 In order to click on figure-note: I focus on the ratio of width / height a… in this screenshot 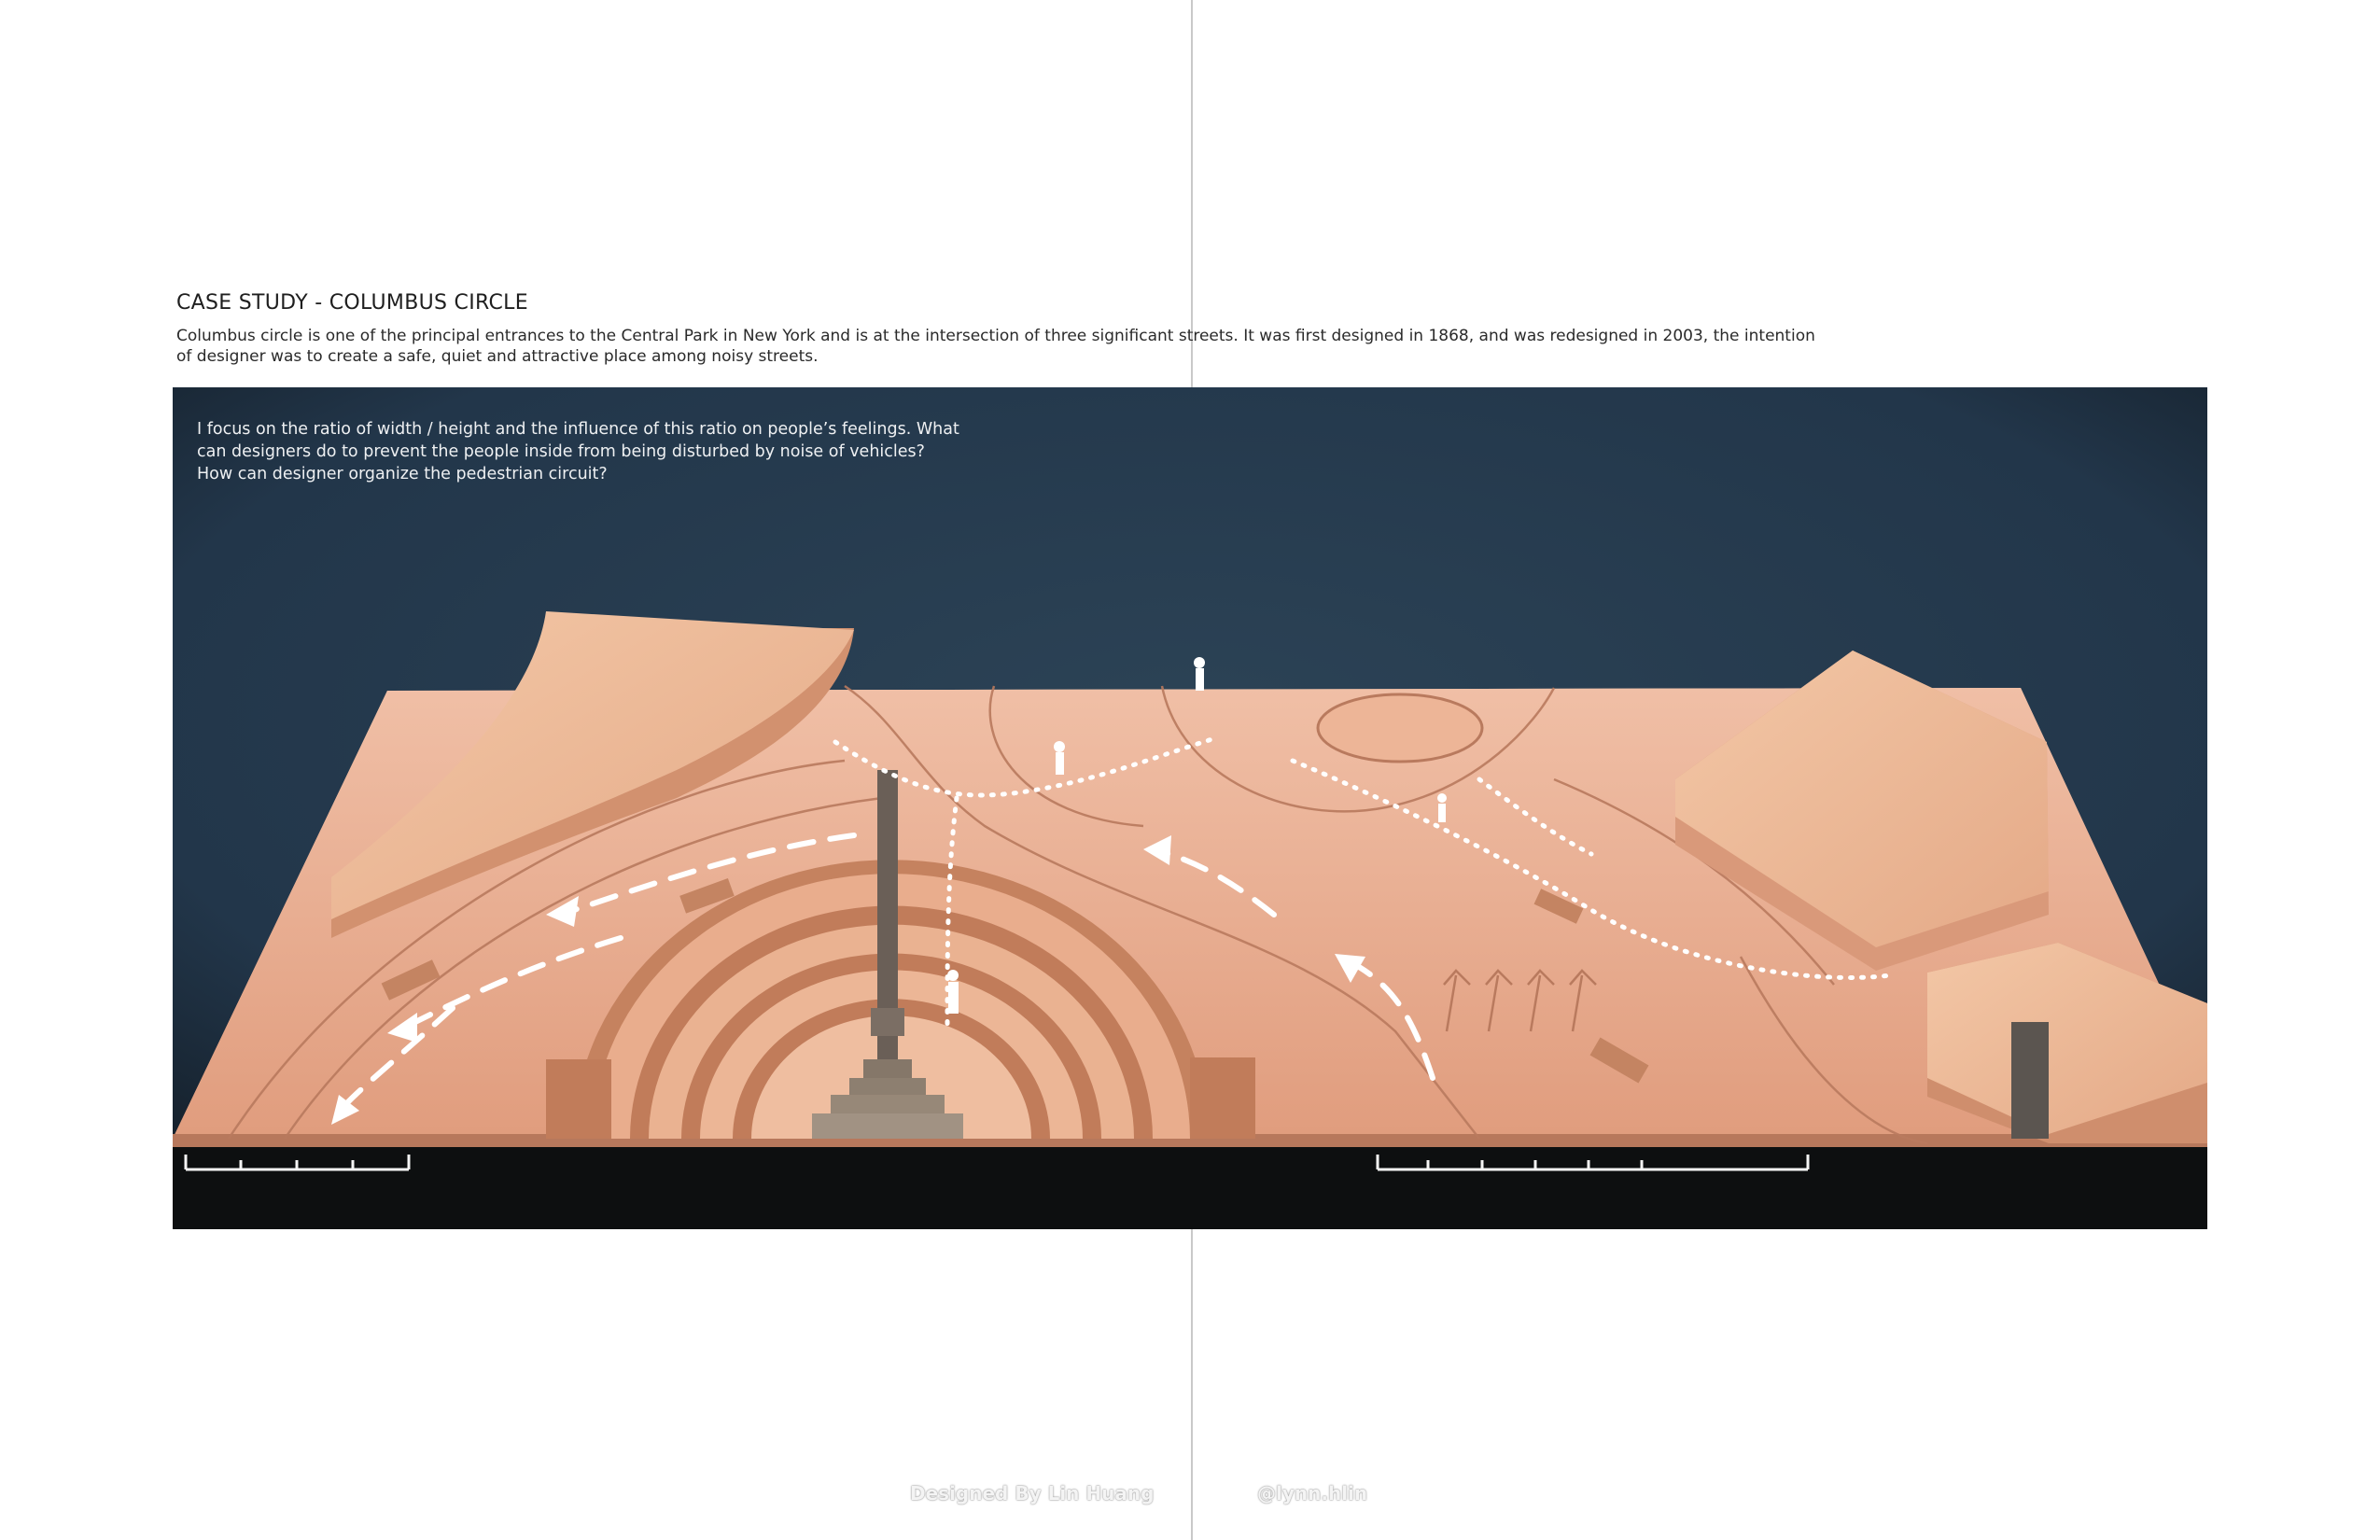, I will do `click(578, 451)`.